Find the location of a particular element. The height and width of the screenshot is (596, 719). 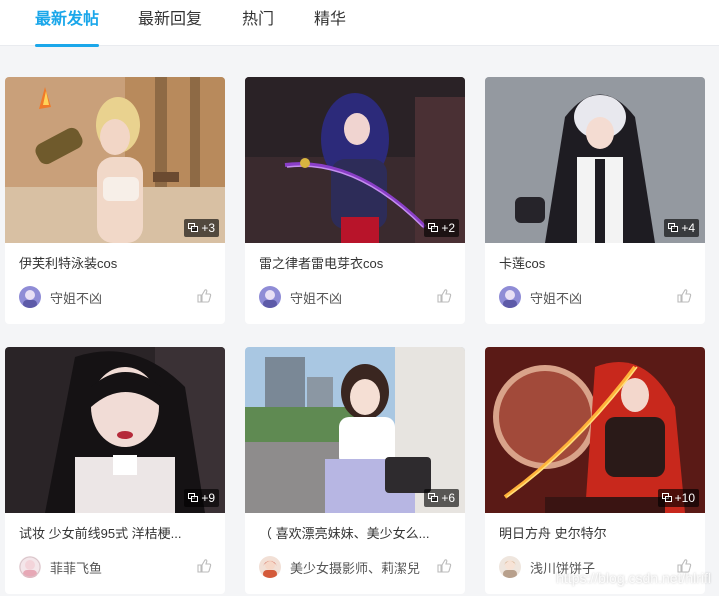

tab-hot: 热门 is located at coordinates (258, 27).